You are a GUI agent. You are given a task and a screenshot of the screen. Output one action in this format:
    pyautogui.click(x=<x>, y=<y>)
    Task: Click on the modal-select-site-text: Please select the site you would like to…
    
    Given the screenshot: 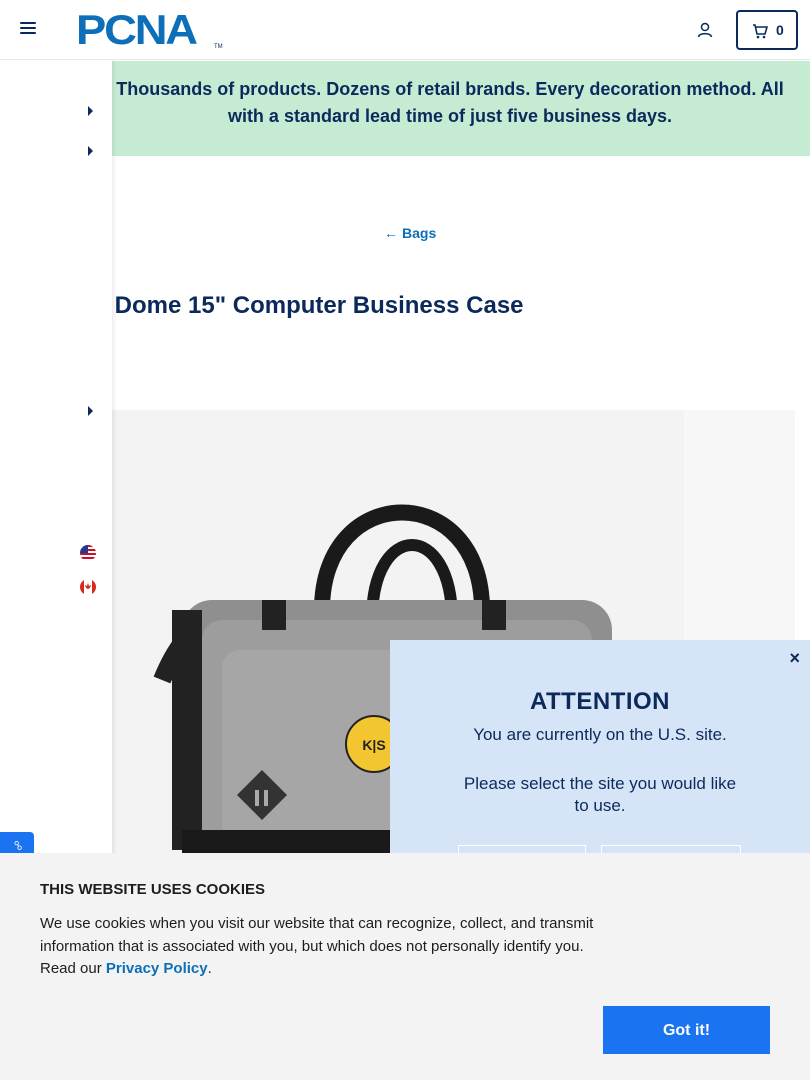 What is the action you would take?
    pyautogui.click(x=600, y=794)
    